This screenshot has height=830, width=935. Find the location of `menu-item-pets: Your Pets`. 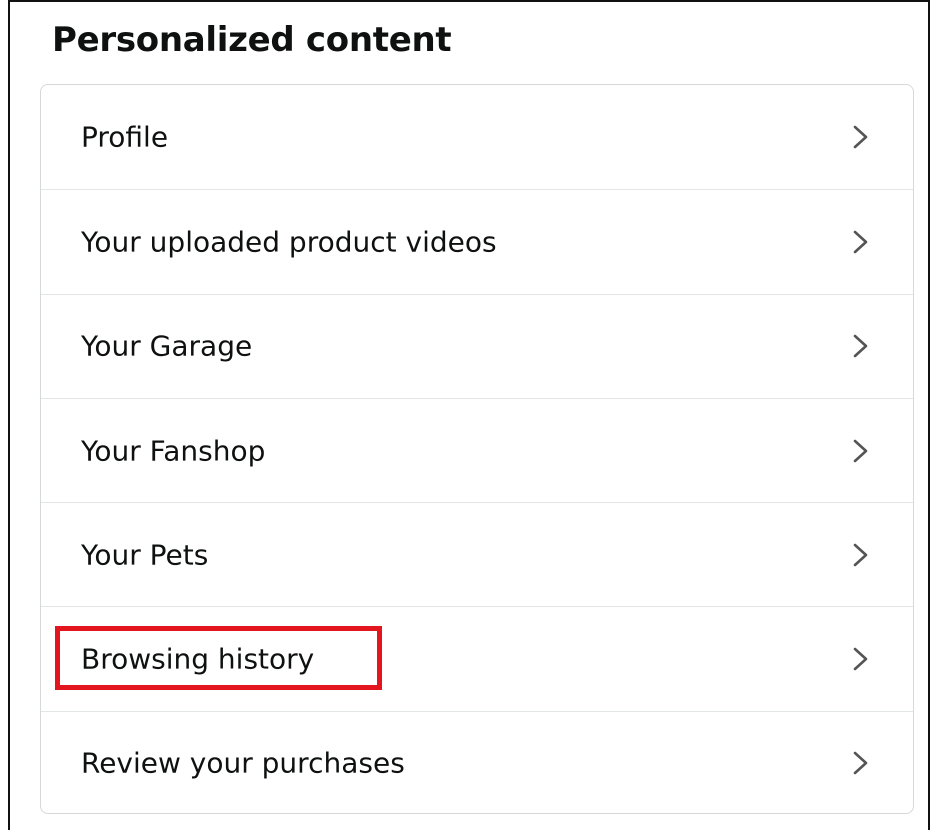

menu-item-pets: Your Pets is located at coordinates (477, 554).